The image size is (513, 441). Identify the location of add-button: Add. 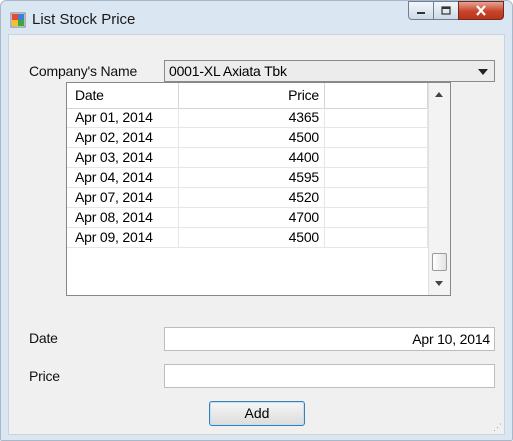
(257, 413).